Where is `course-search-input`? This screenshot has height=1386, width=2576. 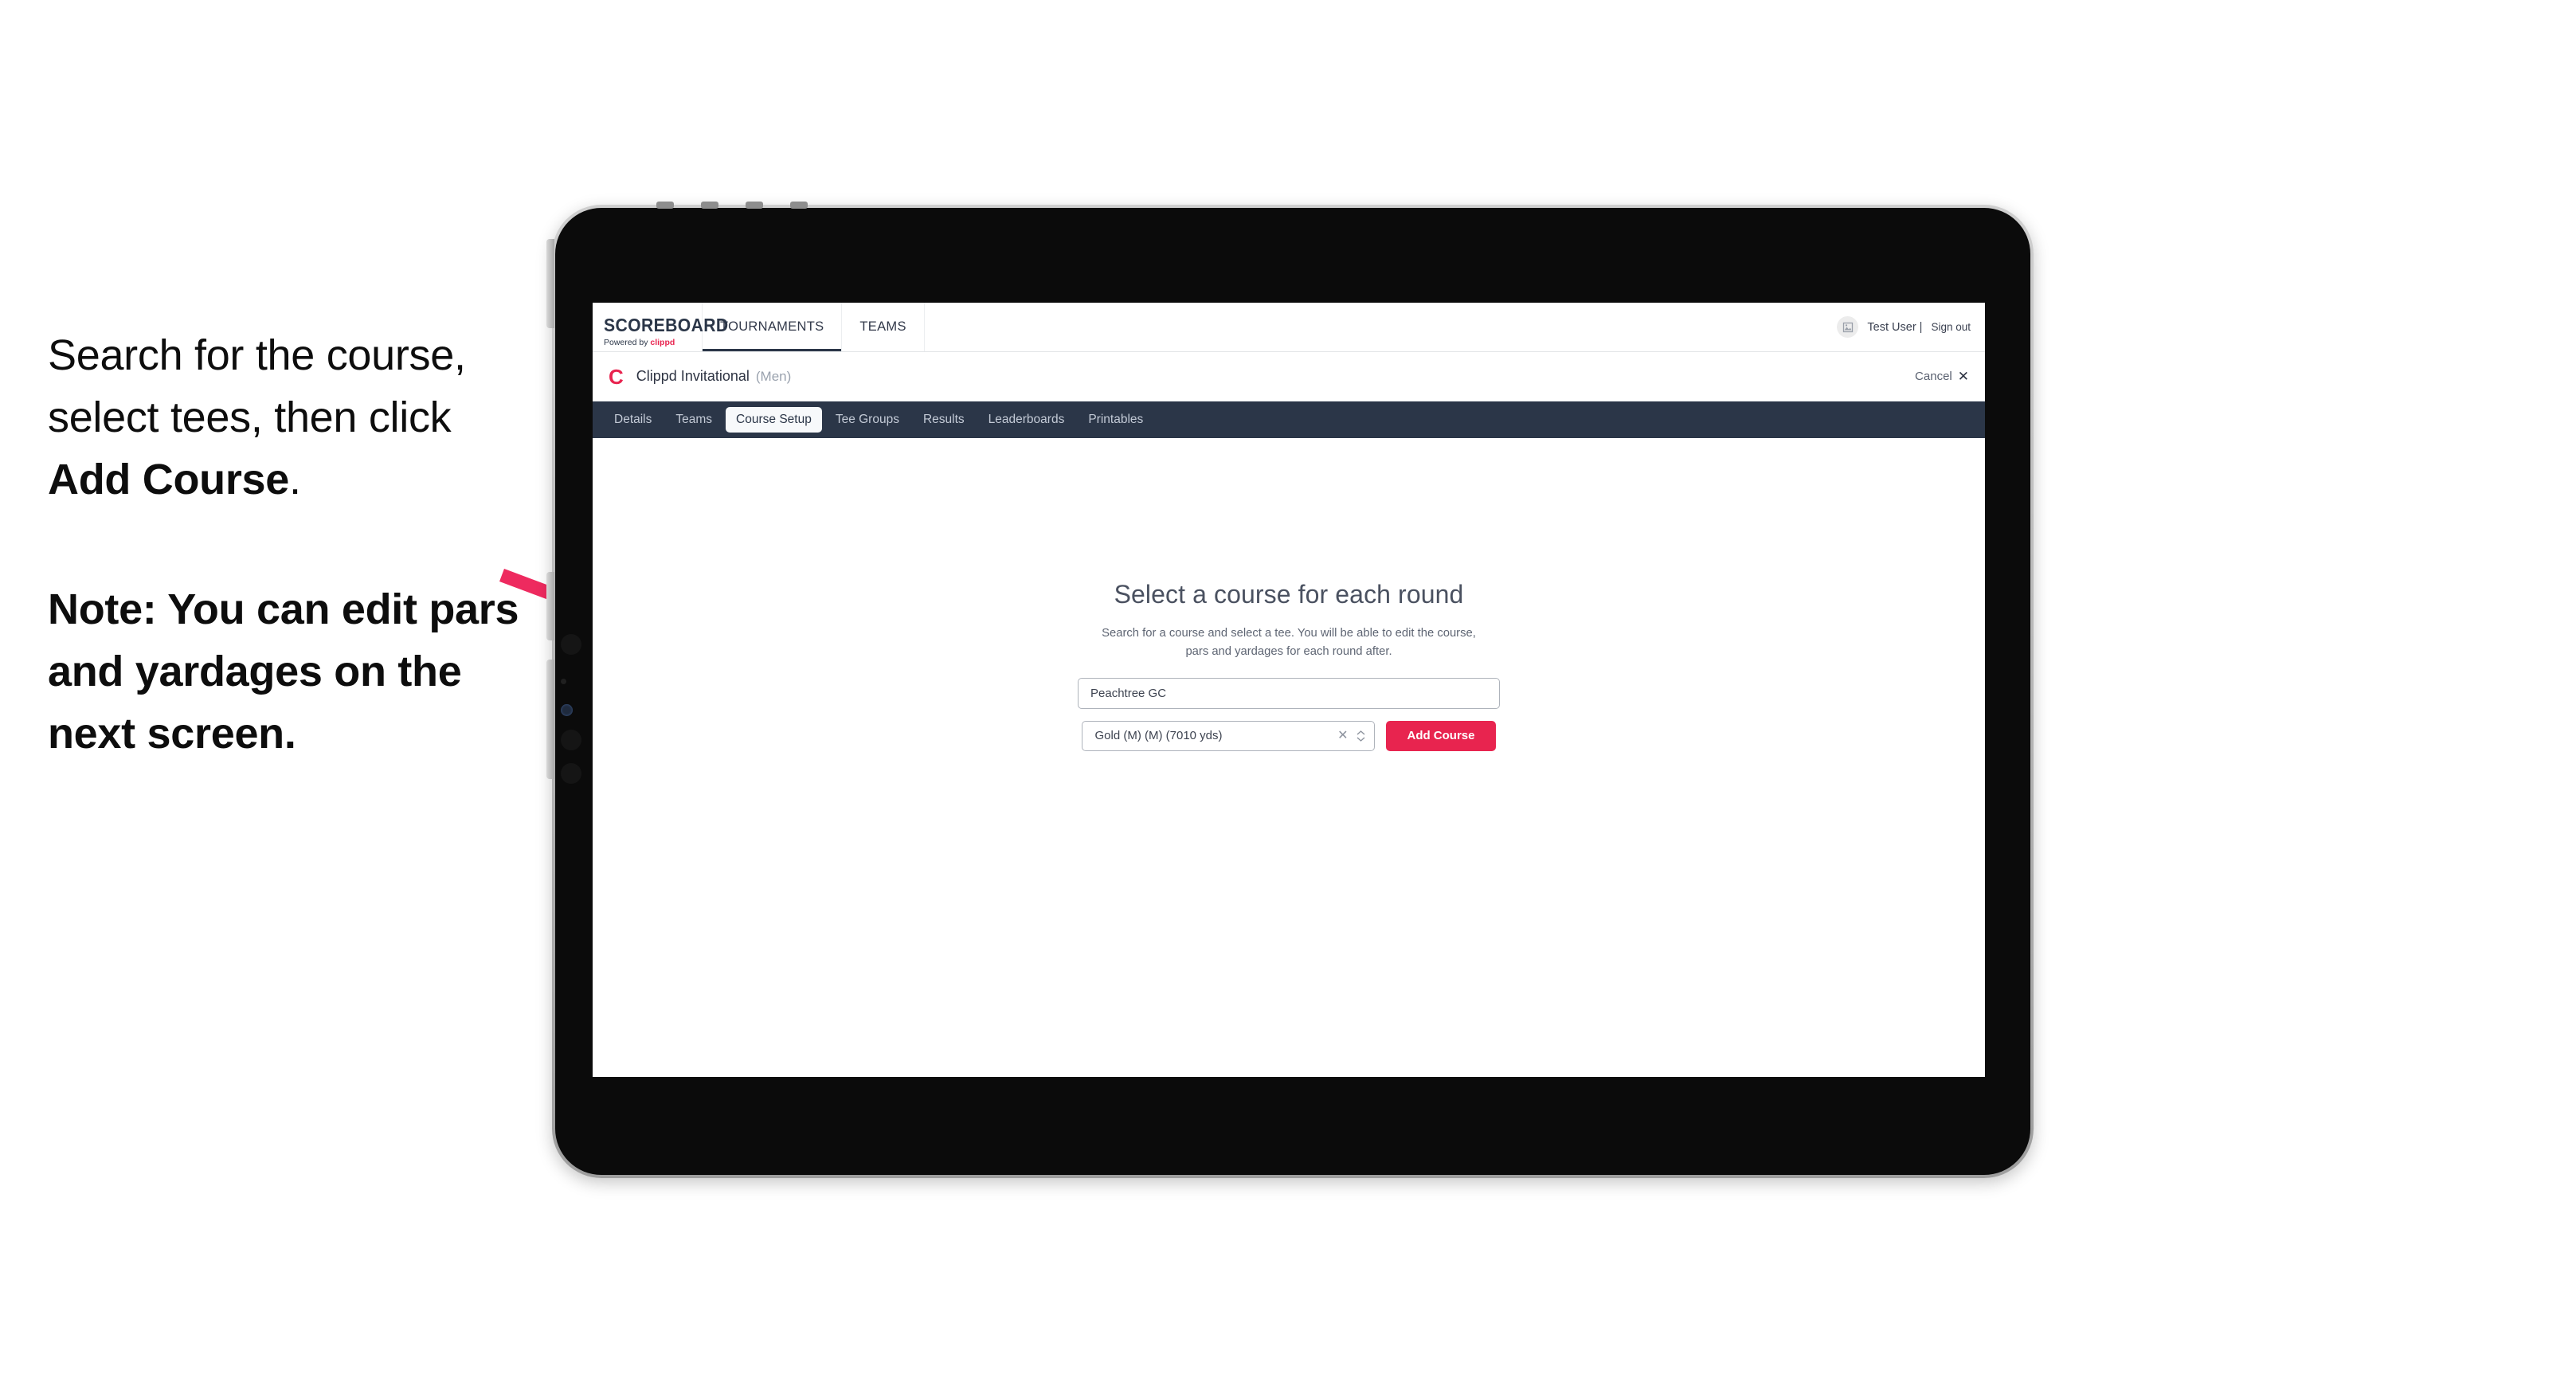
course-search-input is located at coordinates (1289, 693).